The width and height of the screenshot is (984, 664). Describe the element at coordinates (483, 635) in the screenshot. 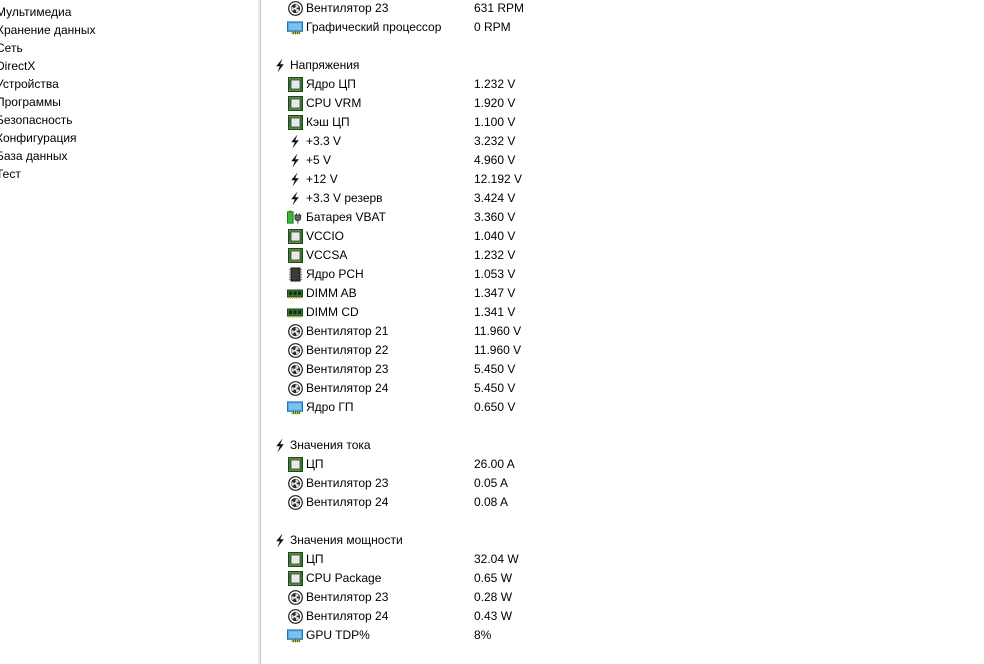

I see `sensor-value: 8%` at that location.